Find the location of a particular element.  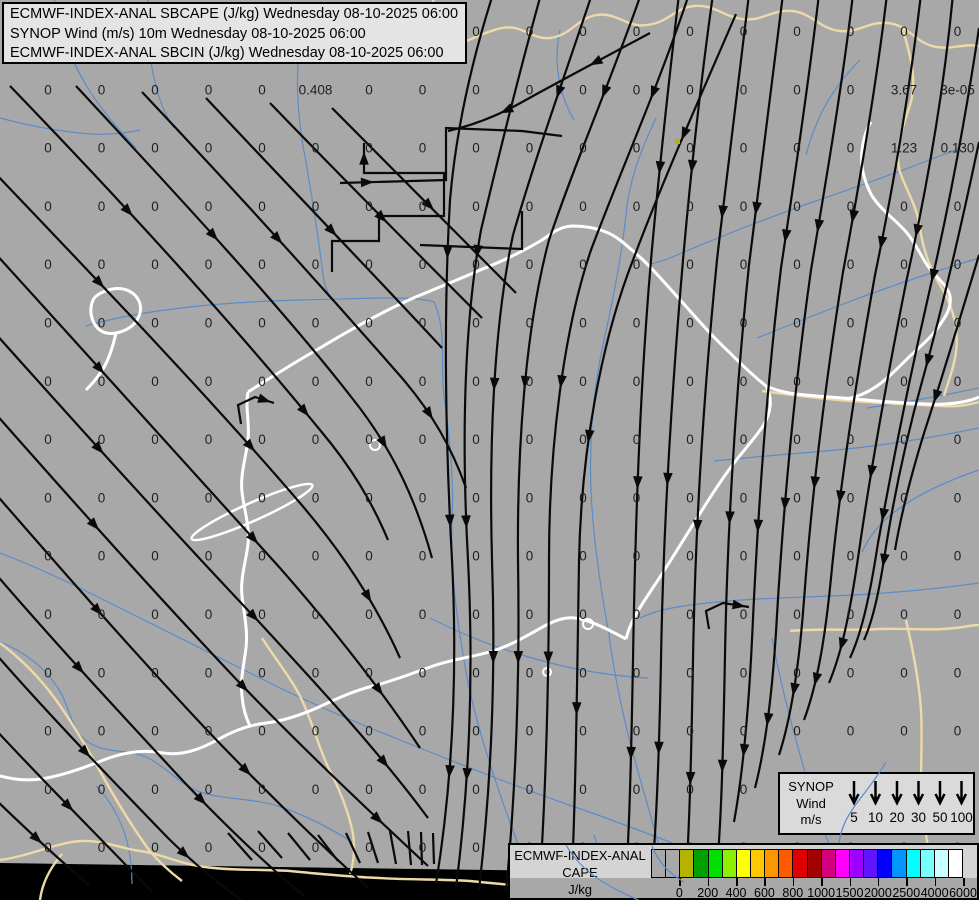

wind-speed-label: 100 is located at coordinates (961, 817).